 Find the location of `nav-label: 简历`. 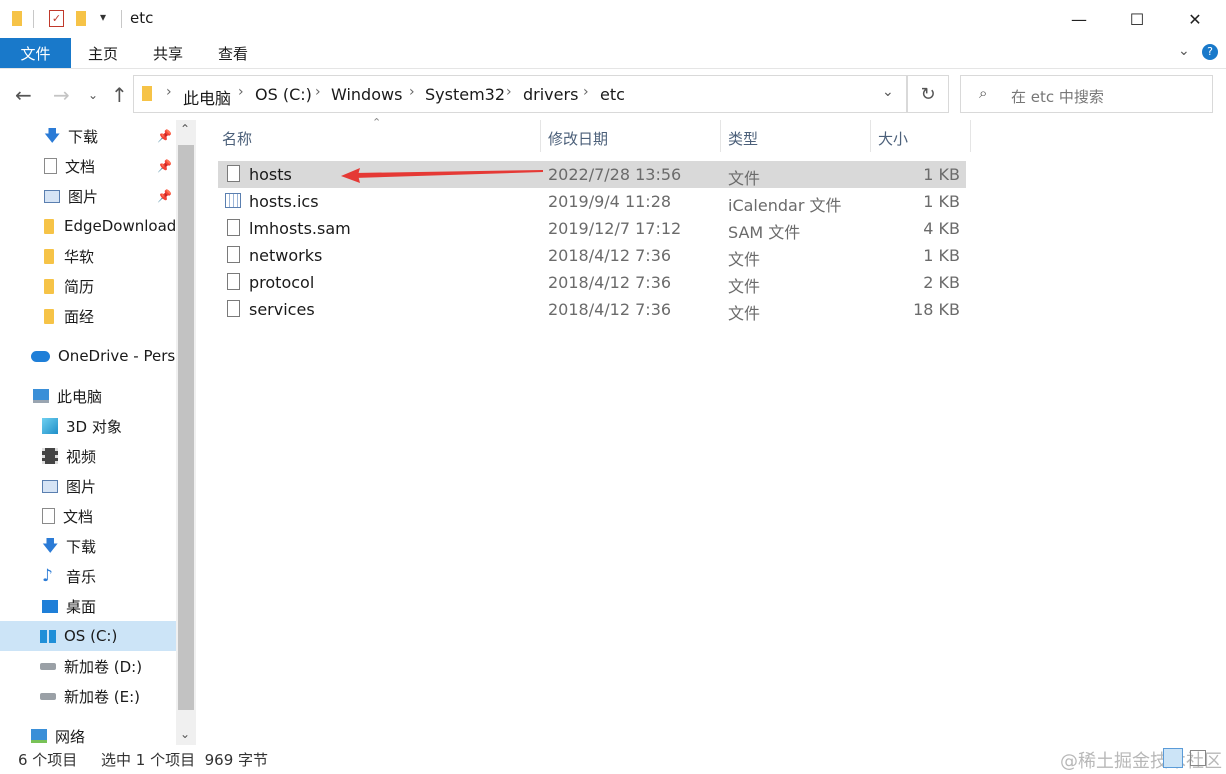

nav-label: 简历 is located at coordinates (79, 286).